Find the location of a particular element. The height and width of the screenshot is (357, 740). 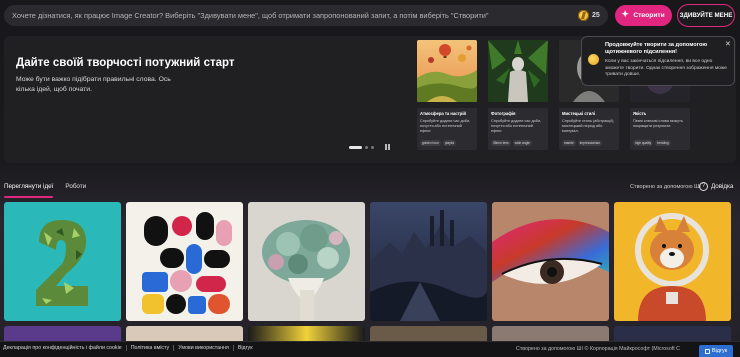

idea-tag: impressionism is located at coordinates (590, 143).